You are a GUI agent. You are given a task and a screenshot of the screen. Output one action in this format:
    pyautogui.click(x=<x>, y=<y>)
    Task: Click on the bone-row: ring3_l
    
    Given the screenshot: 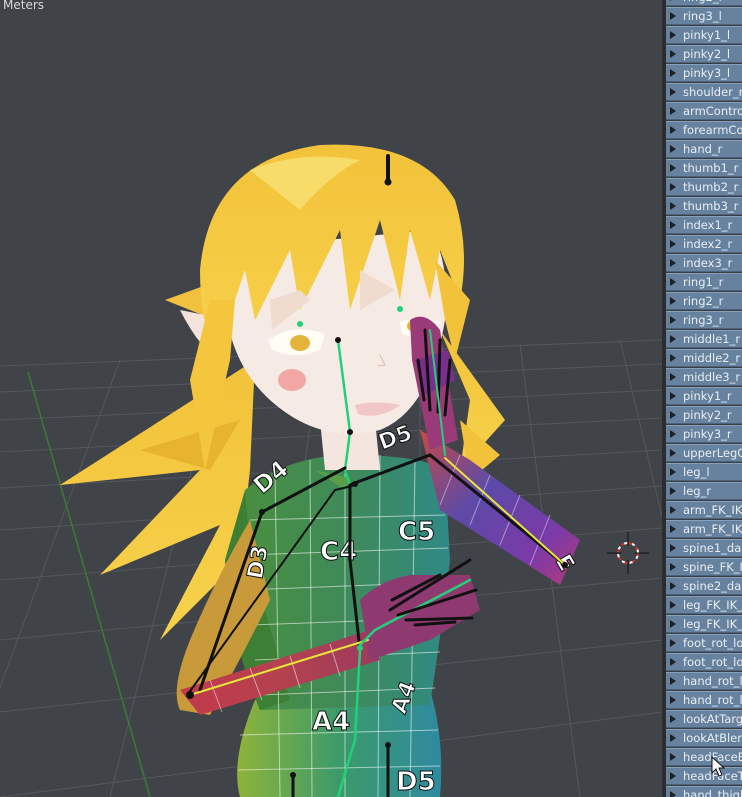 What is the action you would take?
    pyautogui.click(x=704, y=16)
    